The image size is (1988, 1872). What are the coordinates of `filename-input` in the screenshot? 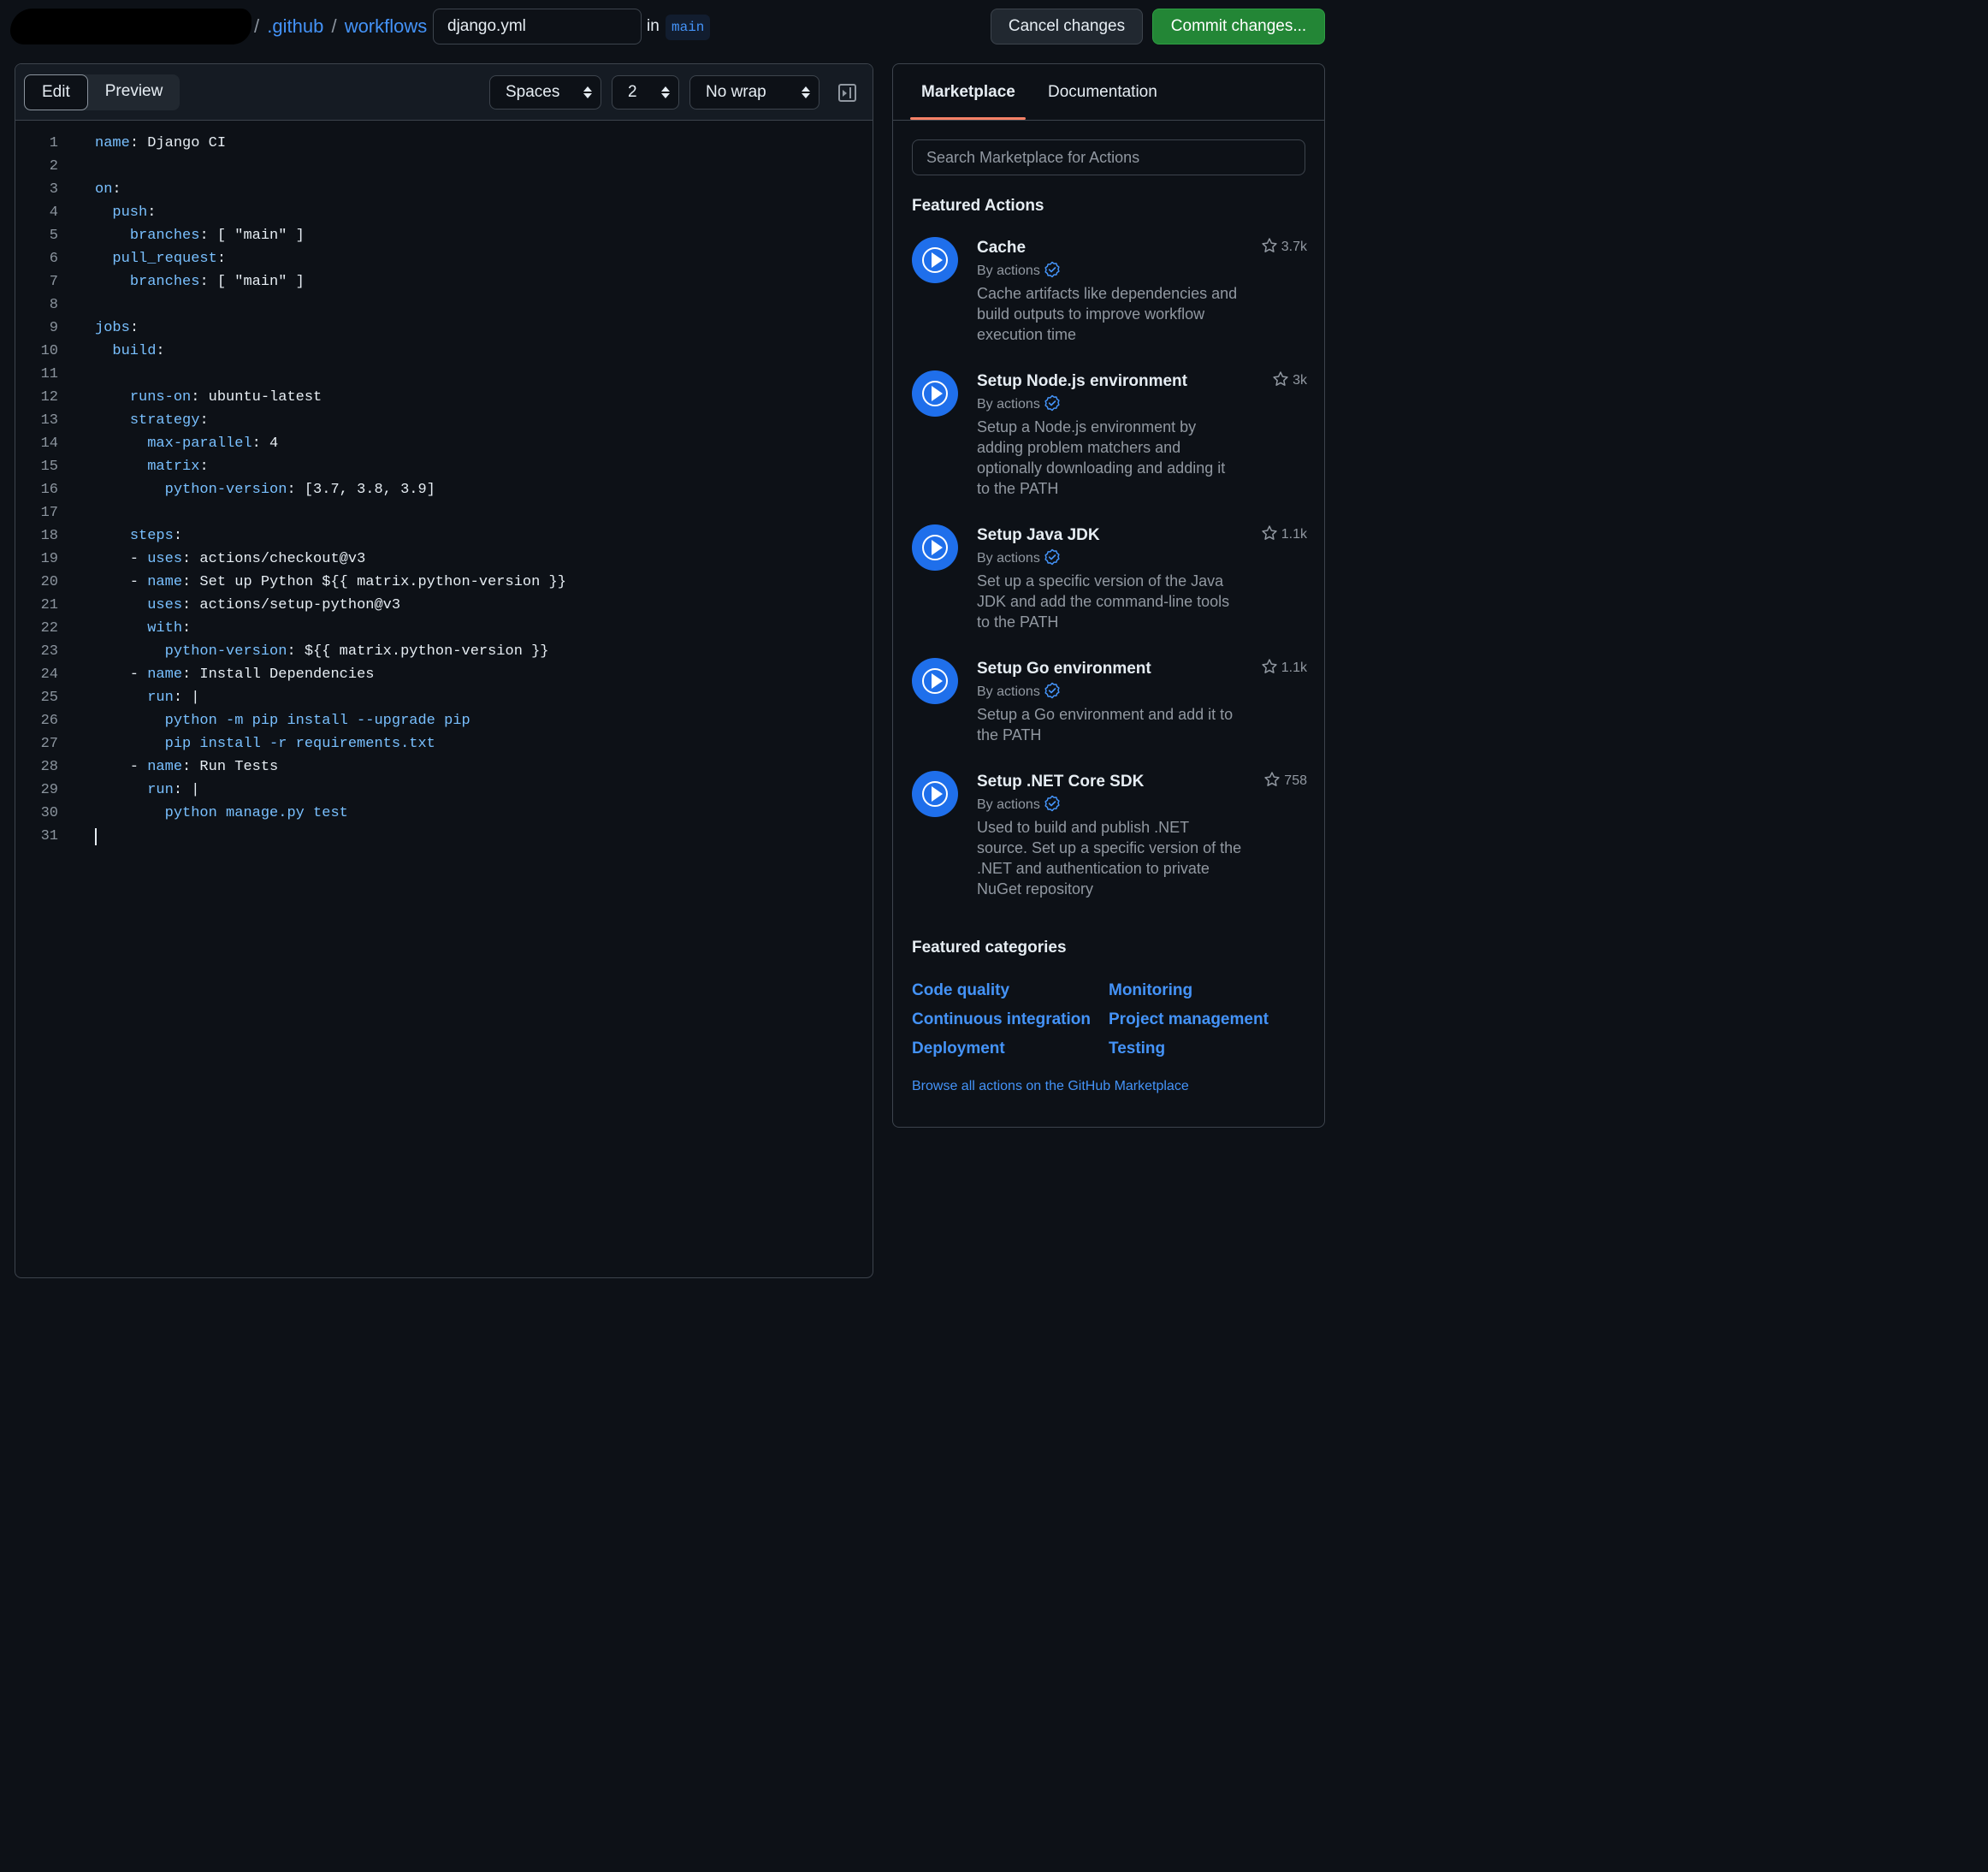 It's located at (537, 26).